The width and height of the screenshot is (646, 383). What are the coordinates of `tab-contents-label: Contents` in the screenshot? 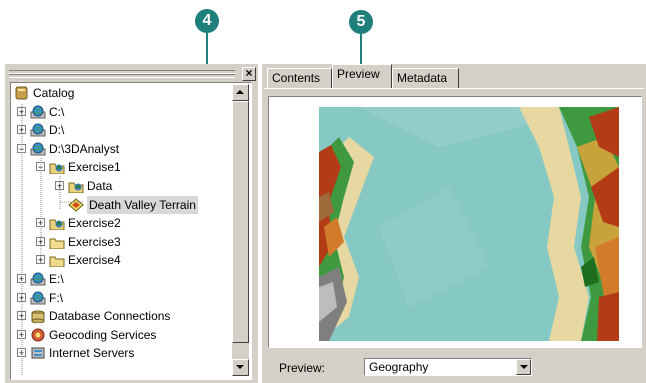 It's located at (296, 78).